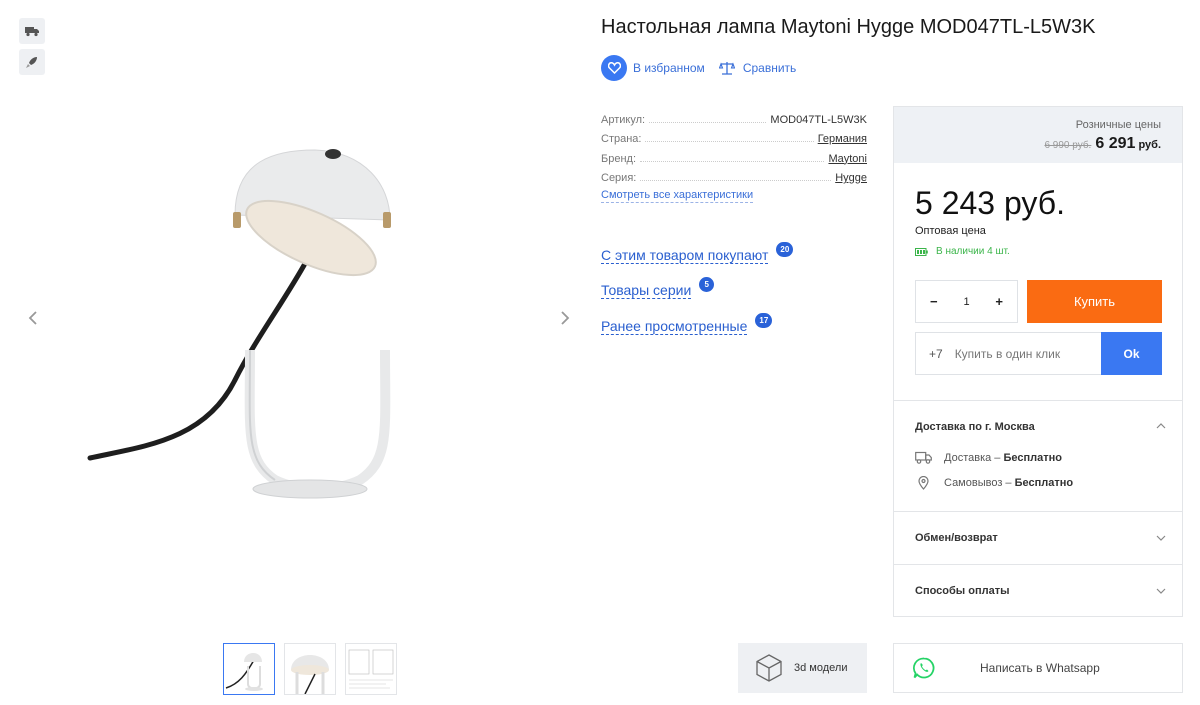 This screenshot has height=705, width=1200. I want to click on related-series-link: Товары серии 5, so click(658, 288).